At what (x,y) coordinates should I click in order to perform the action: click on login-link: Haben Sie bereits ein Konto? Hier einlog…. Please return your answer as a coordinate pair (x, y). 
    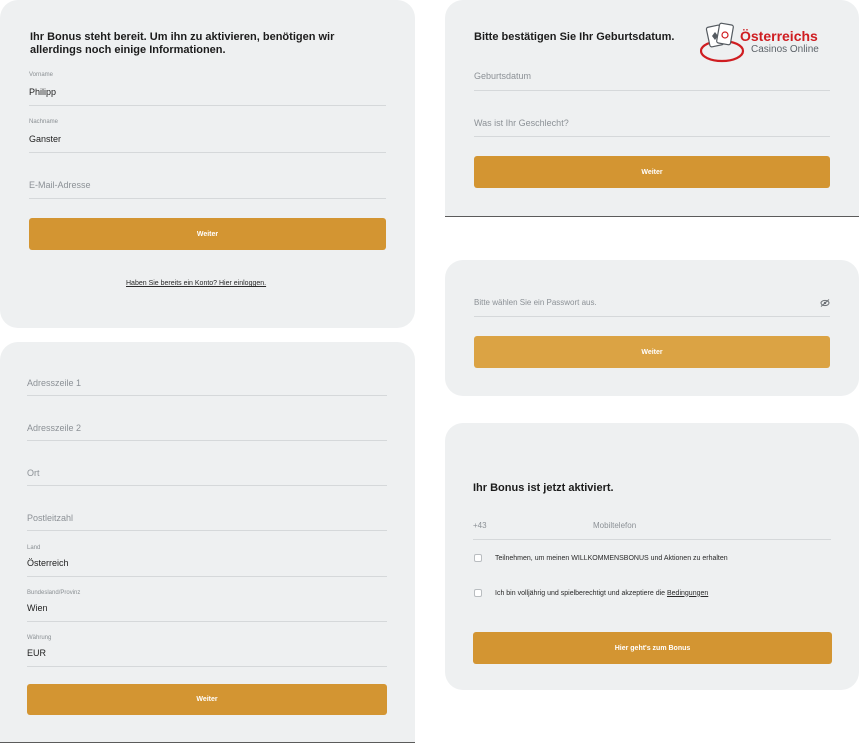
    Looking at the image, I should click on (196, 283).